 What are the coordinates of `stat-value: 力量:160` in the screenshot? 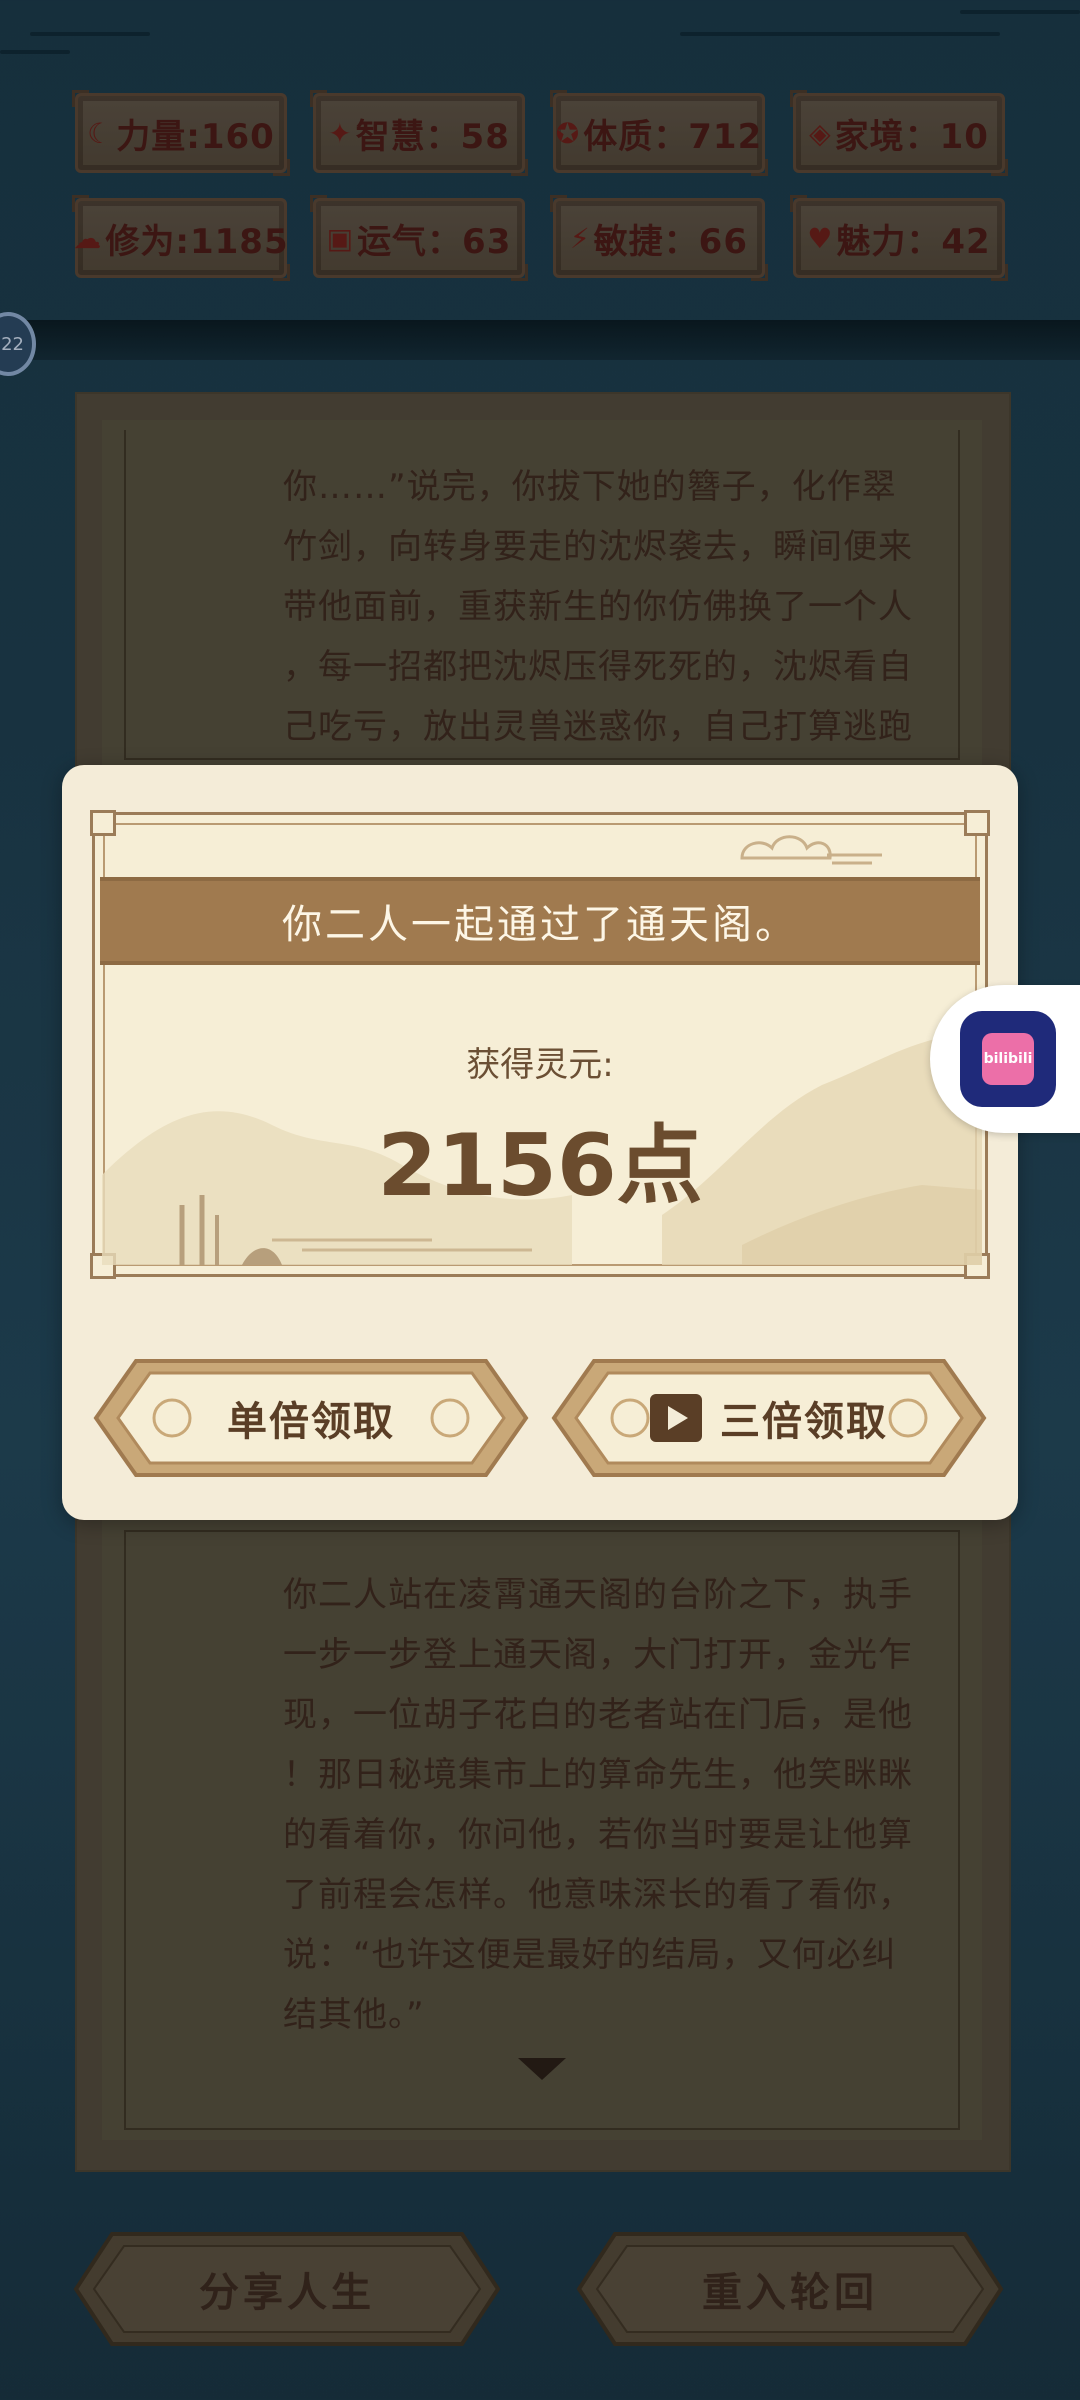 It's located at (195, 136).